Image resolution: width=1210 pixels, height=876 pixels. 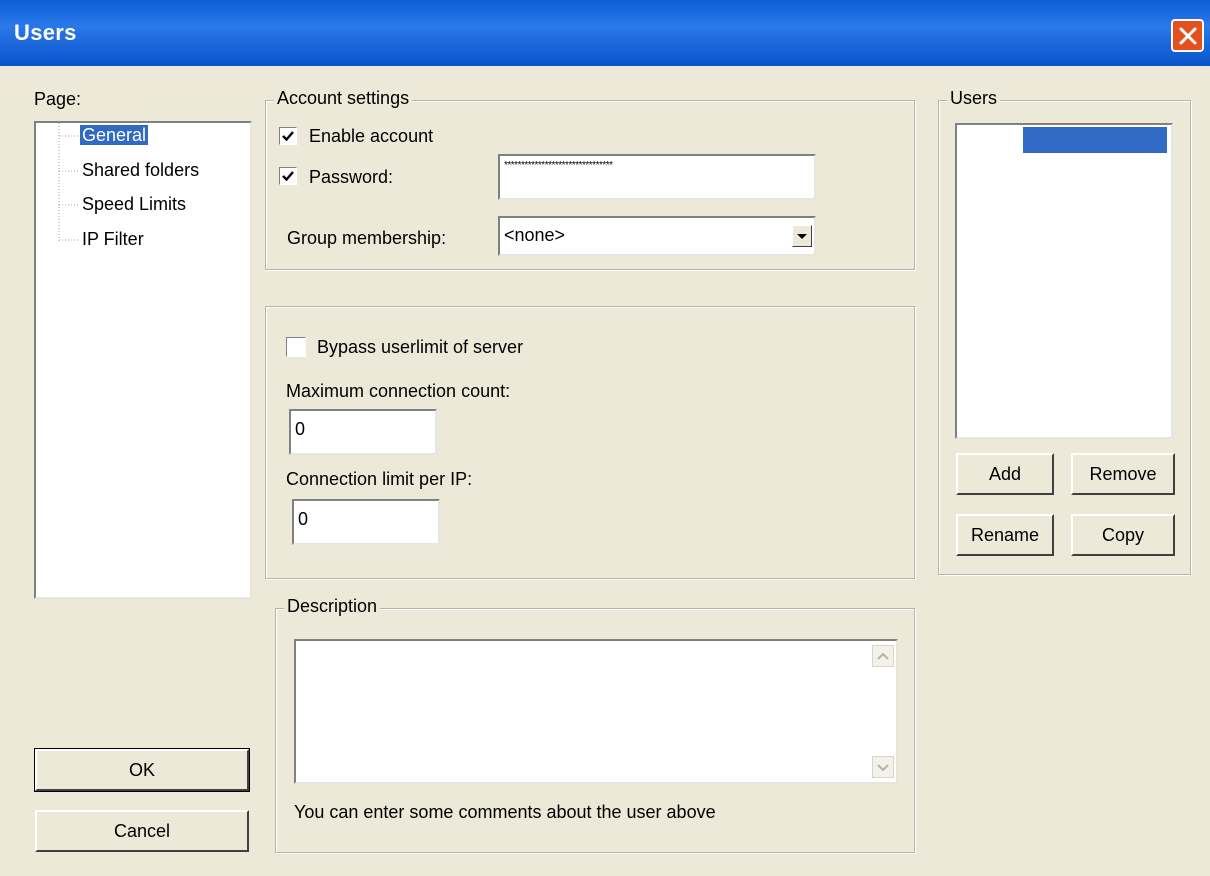 What do you see at coordinates (367, 238) in the screenshot?
I see `group-membership-label: Group membership:` at bounding box center [367, 238].